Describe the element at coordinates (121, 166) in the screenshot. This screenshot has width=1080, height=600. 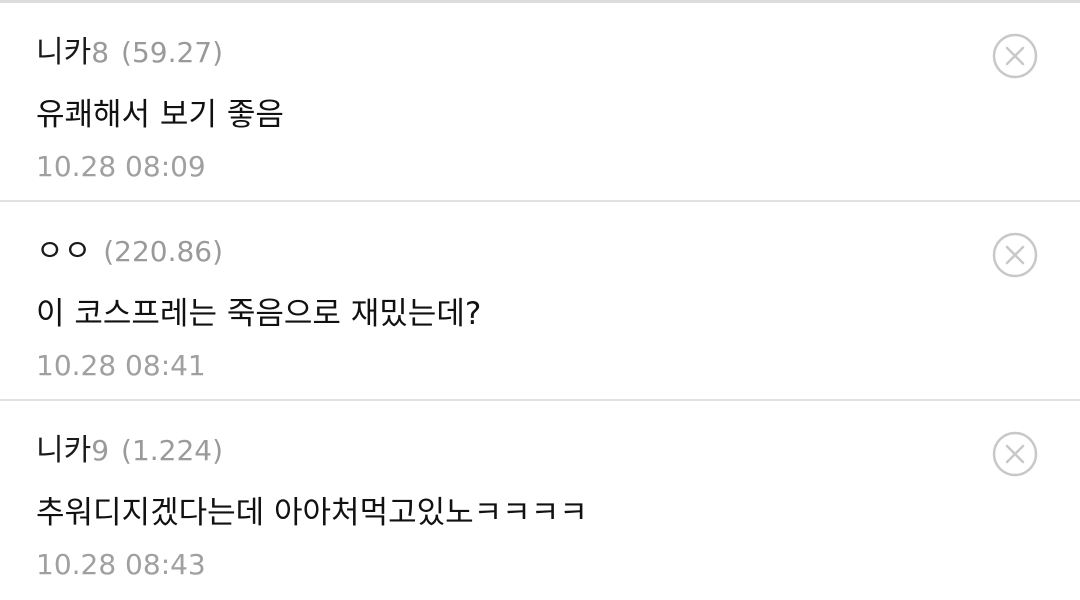
I see `comment-time: 10.28 08:09` at that location.